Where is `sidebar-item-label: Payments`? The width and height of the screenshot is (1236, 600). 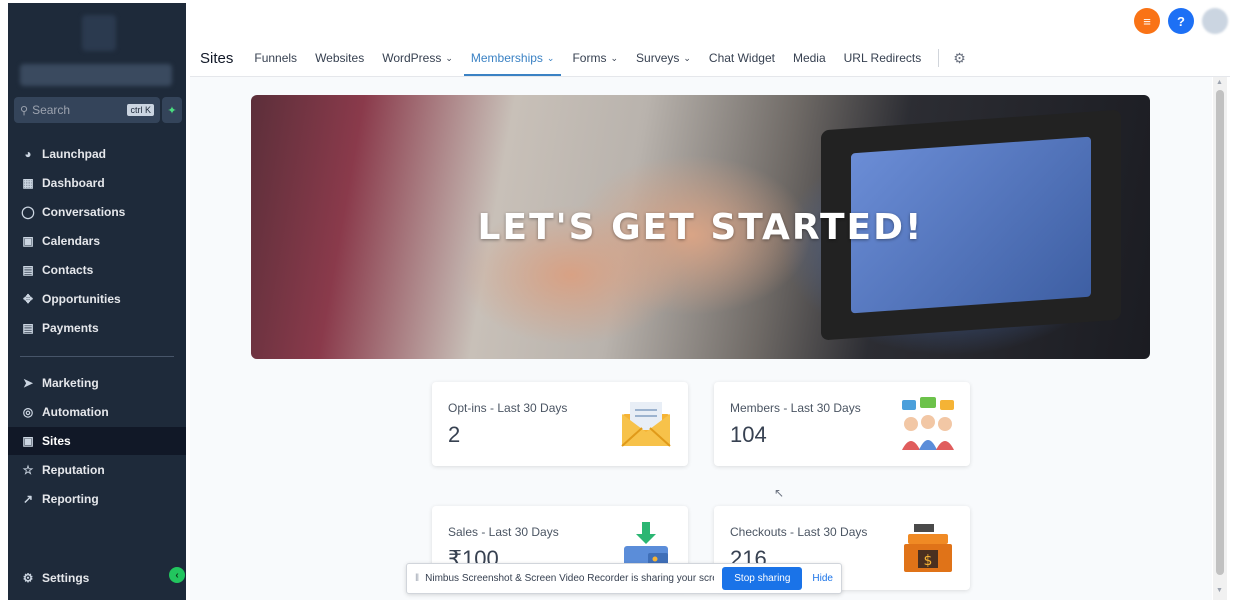 sidebar-item-label: Payments is located at coordinates (70, 328).